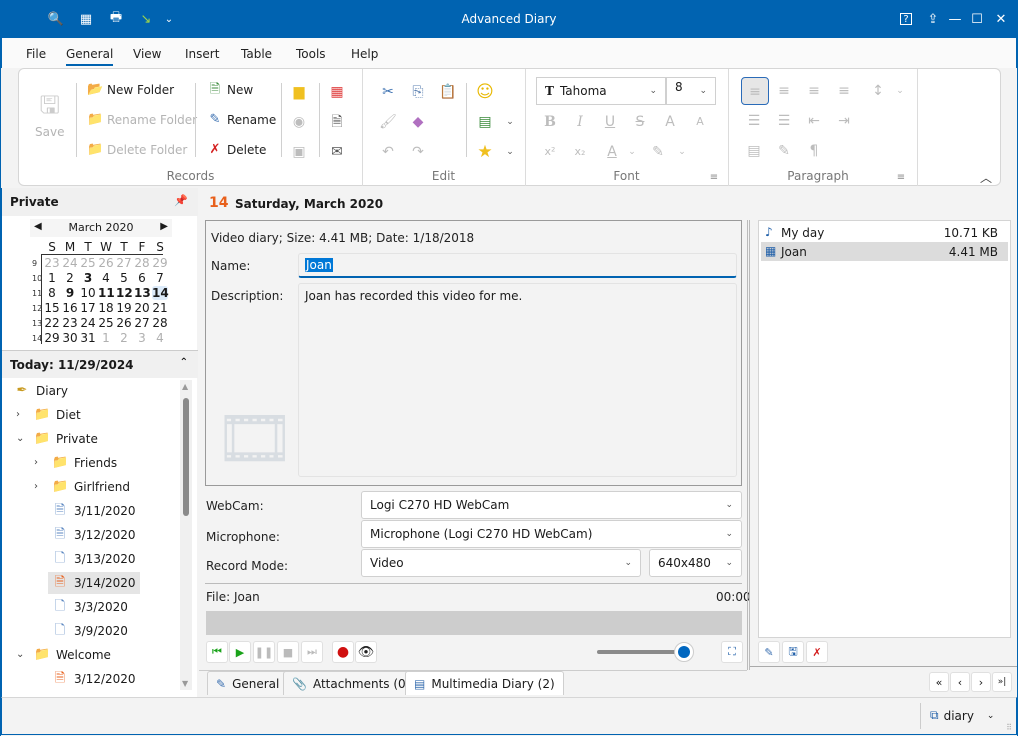 The image size is (1018, 736). I want to click on calendar-day: 5, so click(124, 278).